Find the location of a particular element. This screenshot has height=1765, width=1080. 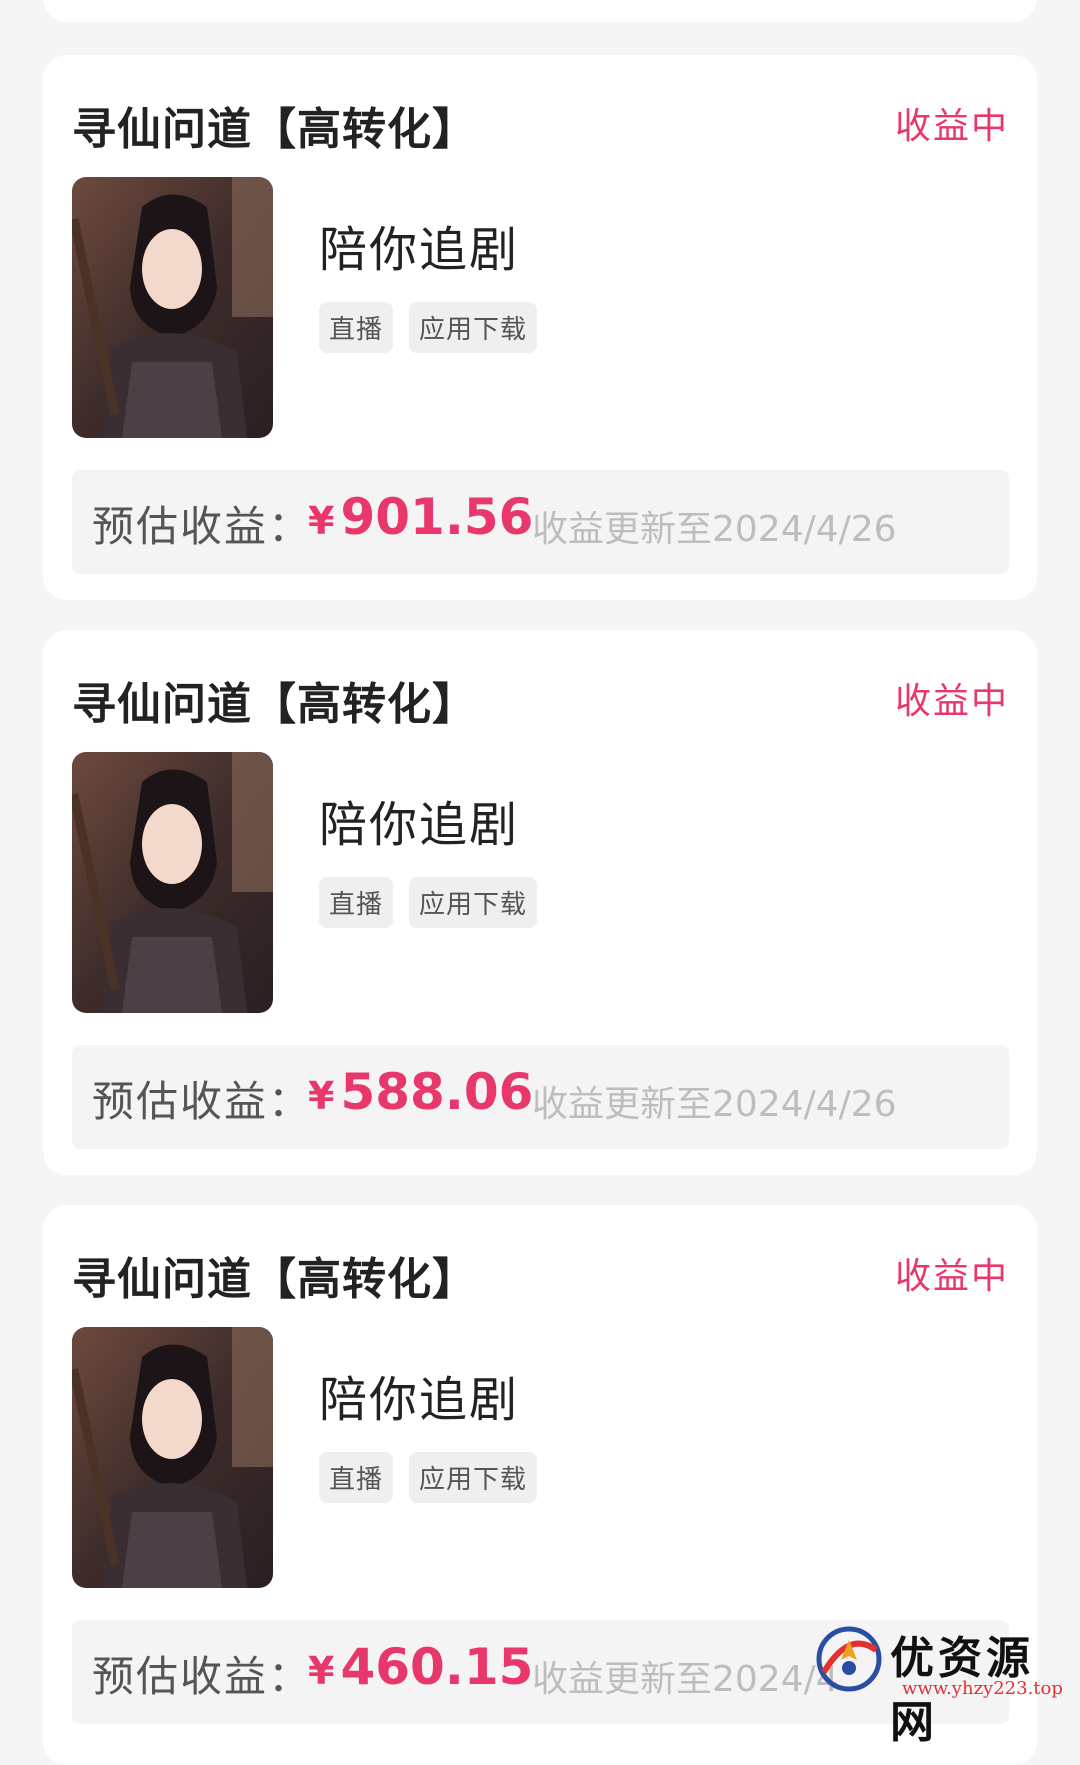

earnings-amount: ¥901.56 is located at coordinates (420, 517).